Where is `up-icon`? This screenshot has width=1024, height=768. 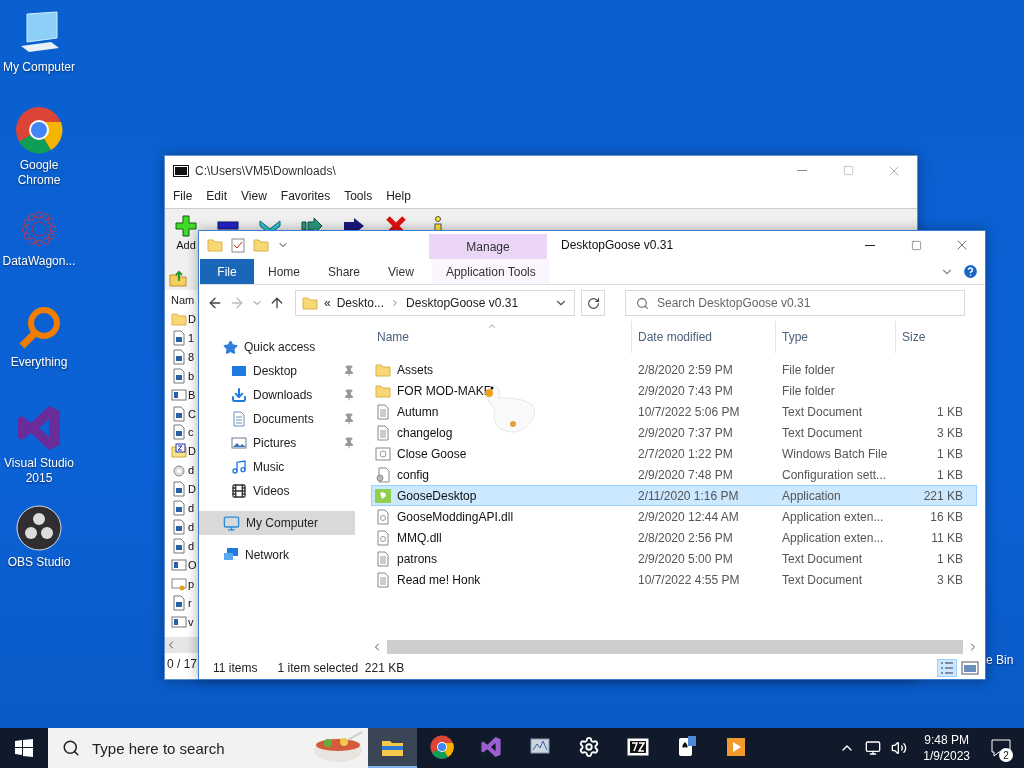
up-icon is located at coordinates (277, 303).